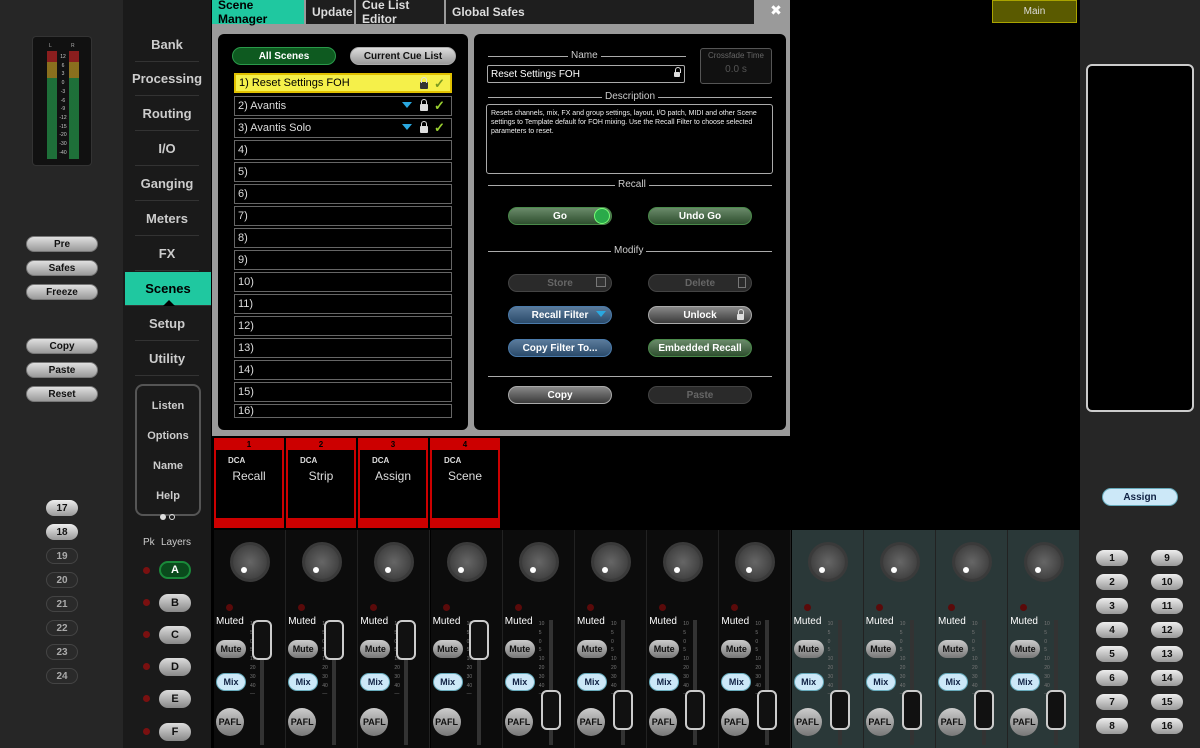 This screenshot has height=748, width=1200. What do you see at coordinates (700, 216) in the screenshot?
I see `undo-go-button: Undo Go` at bounding box center [700, 216].